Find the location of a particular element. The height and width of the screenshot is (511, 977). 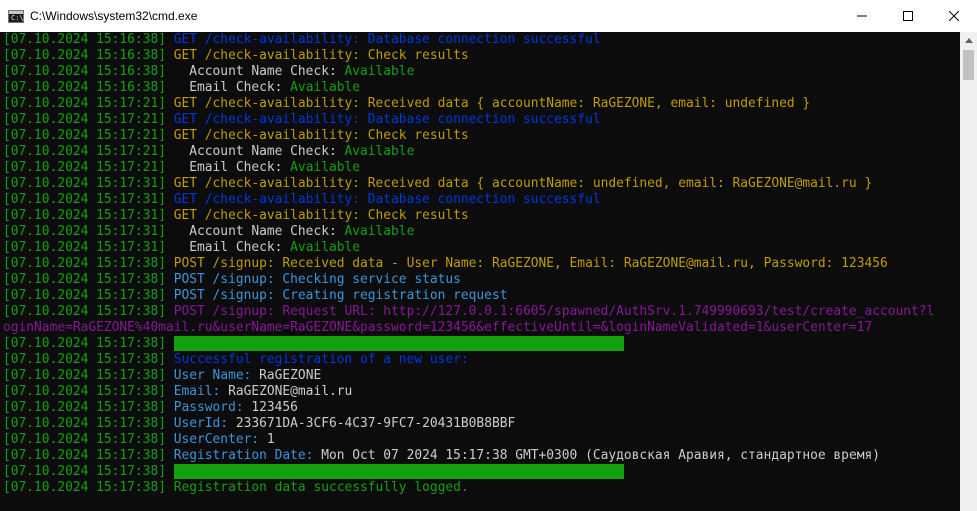

scroll-up-button is located at coordinates (968, 40).